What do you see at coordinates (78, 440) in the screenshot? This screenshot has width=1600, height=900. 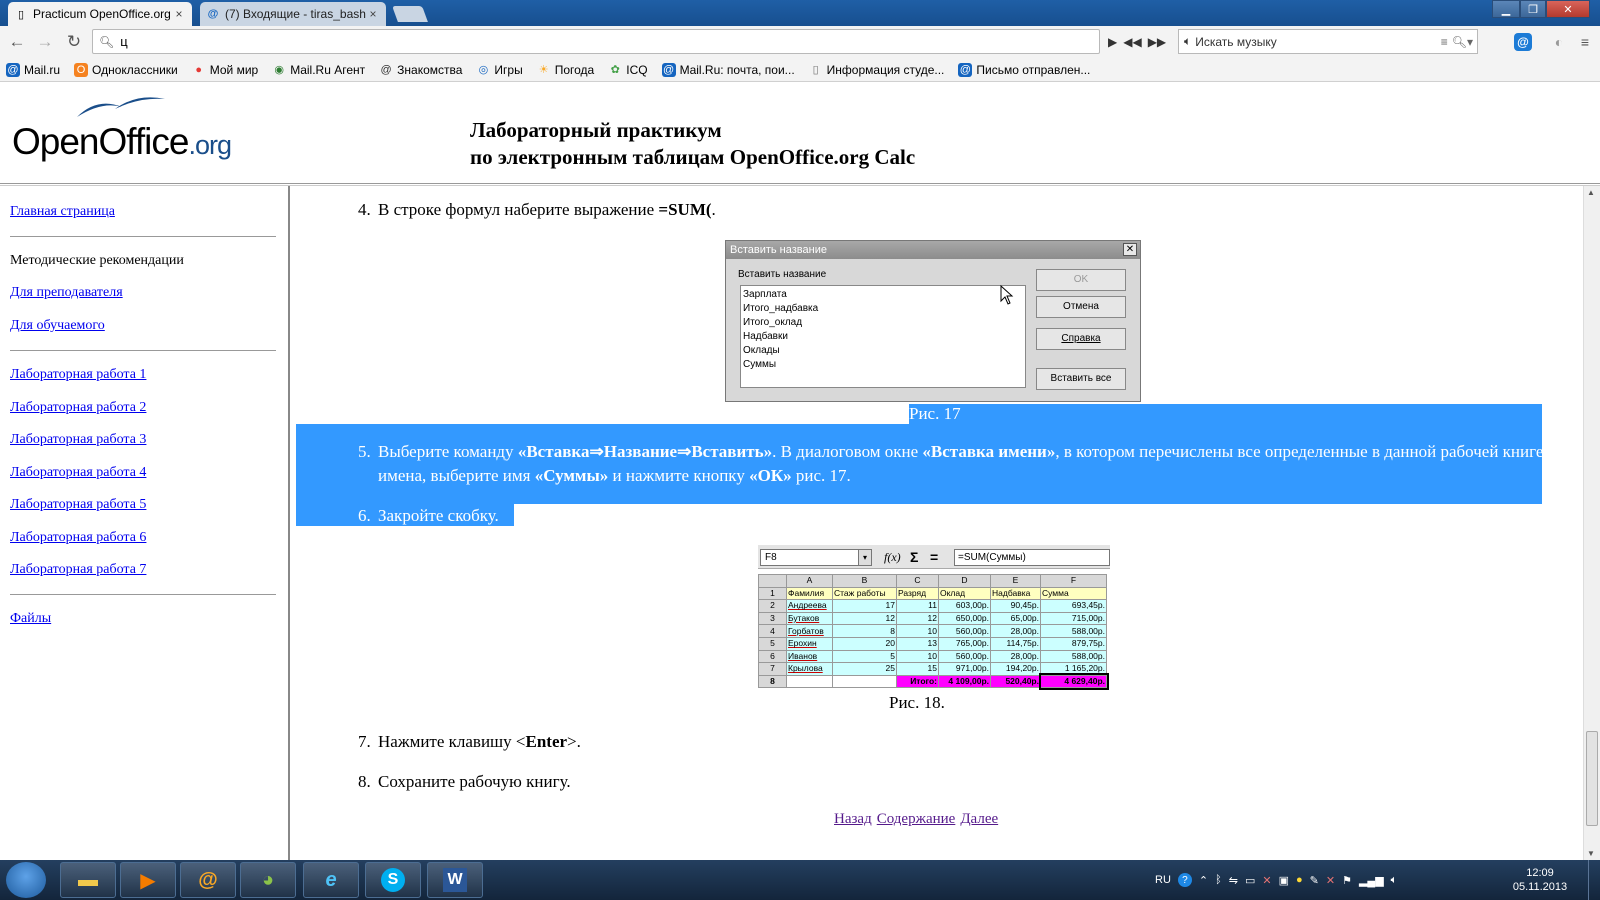 I see `sidebar-link-lab-3: Лабораторная работа 3` at bounding box center [78, 440].